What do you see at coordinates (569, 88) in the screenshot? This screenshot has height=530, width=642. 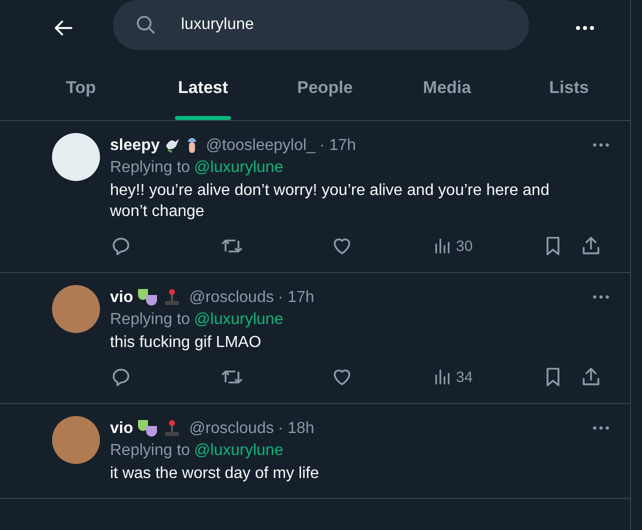 I see `tab: Lists` at bounding box center [569, 88].